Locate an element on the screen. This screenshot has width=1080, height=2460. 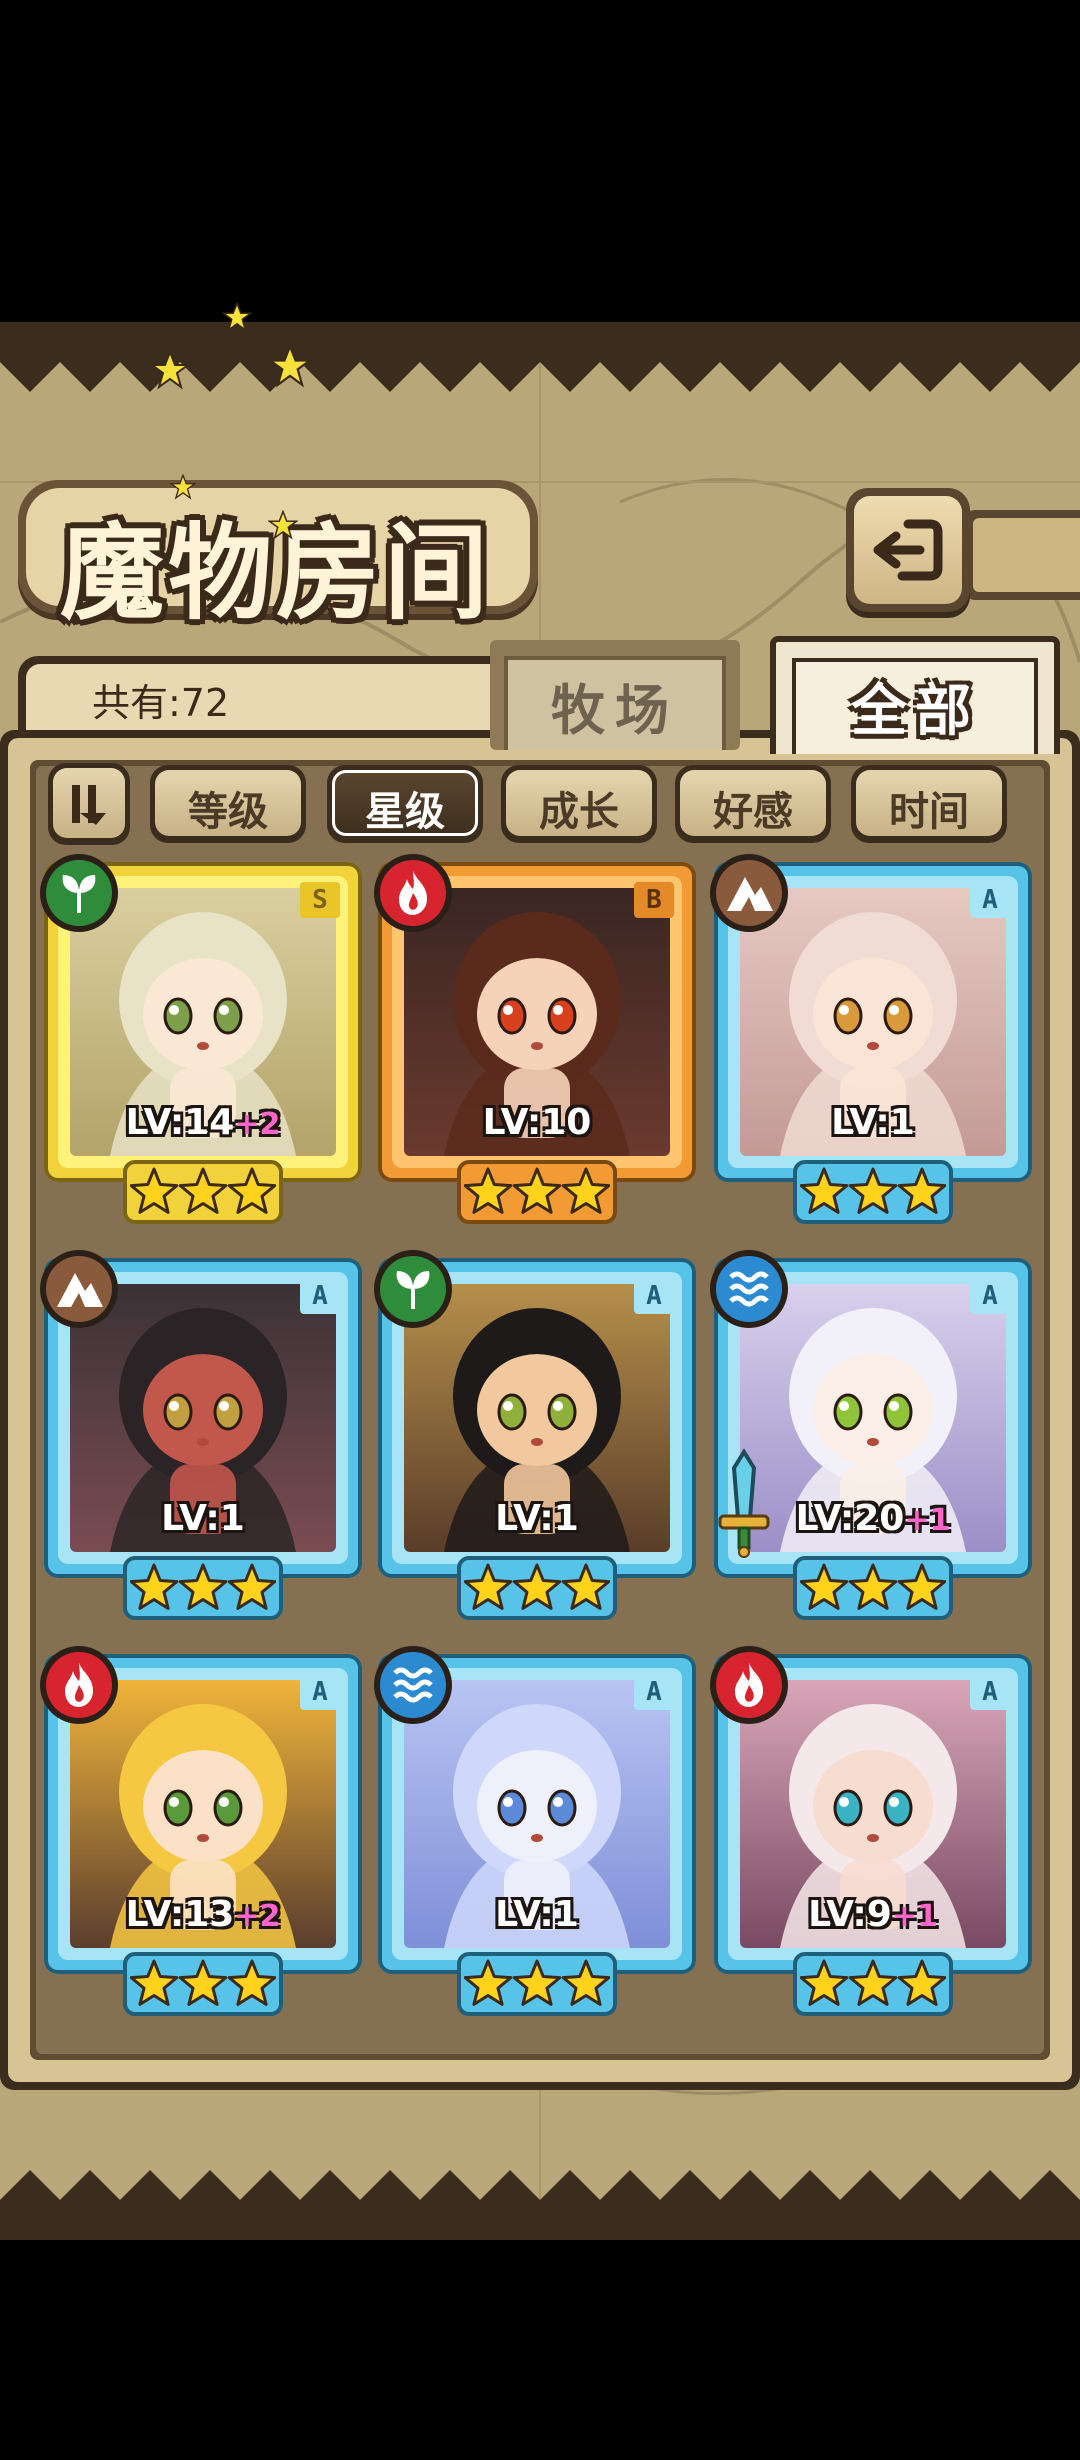
level-label: LV:13+2 is located at coordinates (203, 1914).